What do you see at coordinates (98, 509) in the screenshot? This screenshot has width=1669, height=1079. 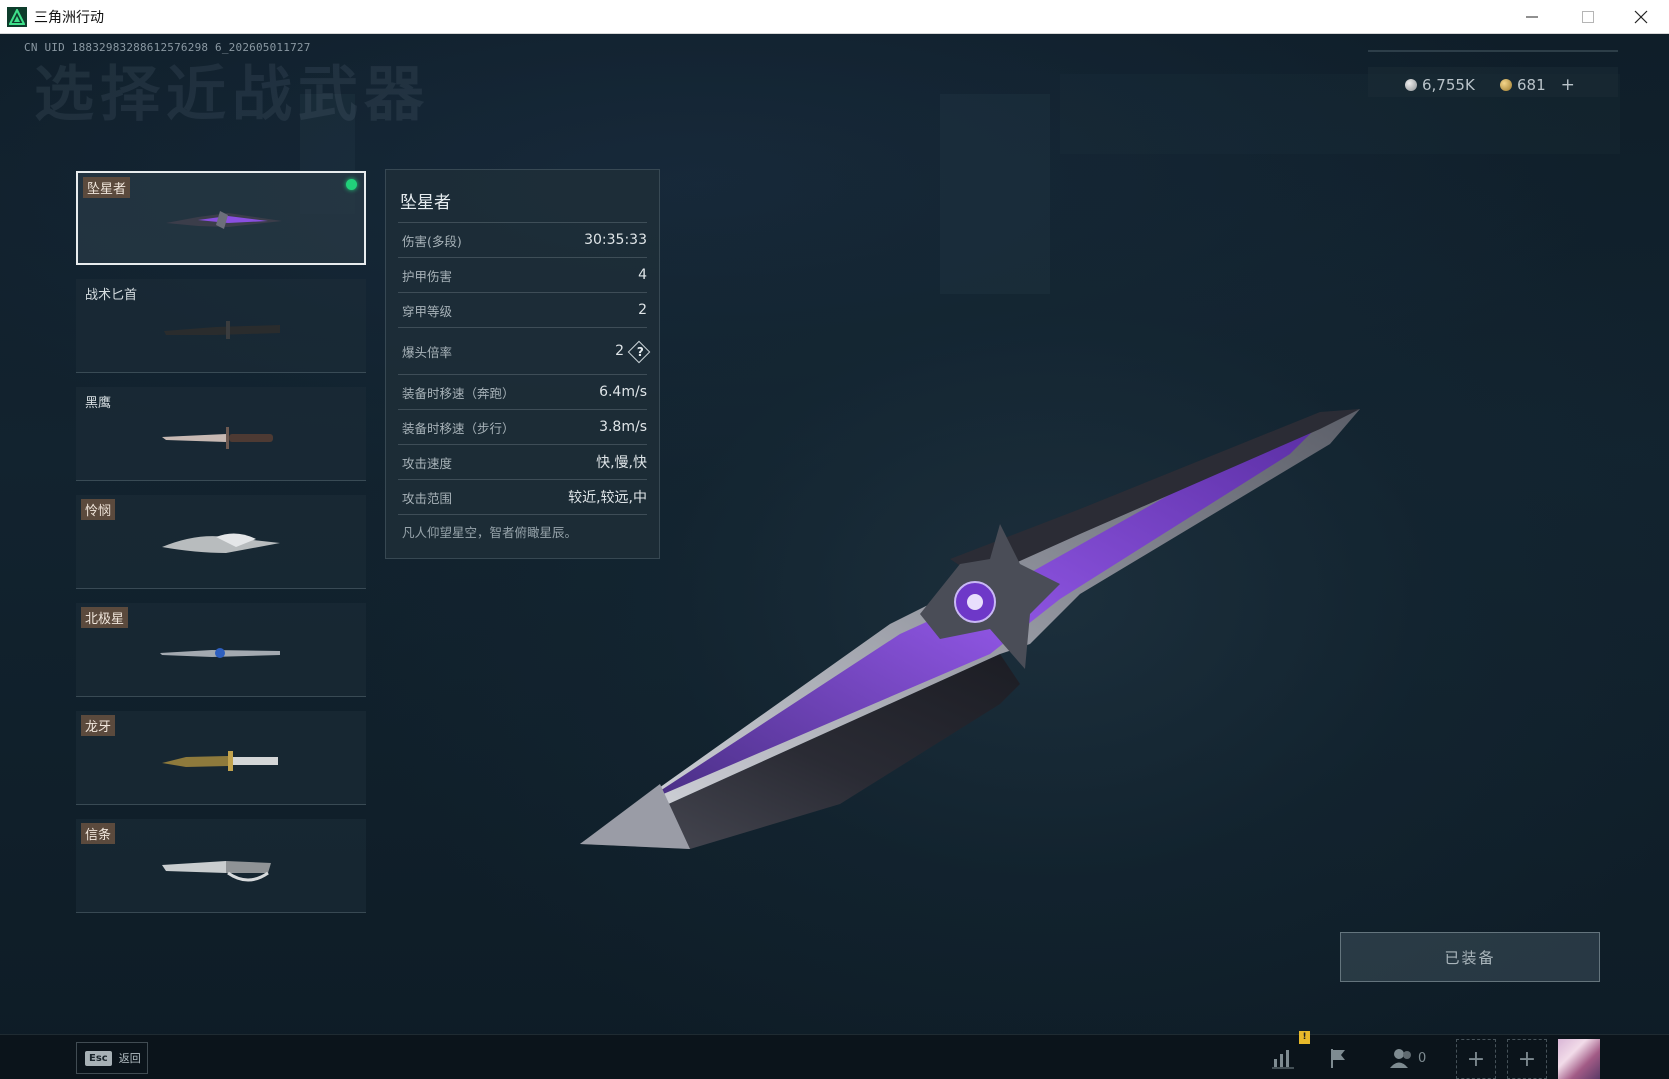 I see `weapon-name: 怜悯` at bounding box center [98, 509].